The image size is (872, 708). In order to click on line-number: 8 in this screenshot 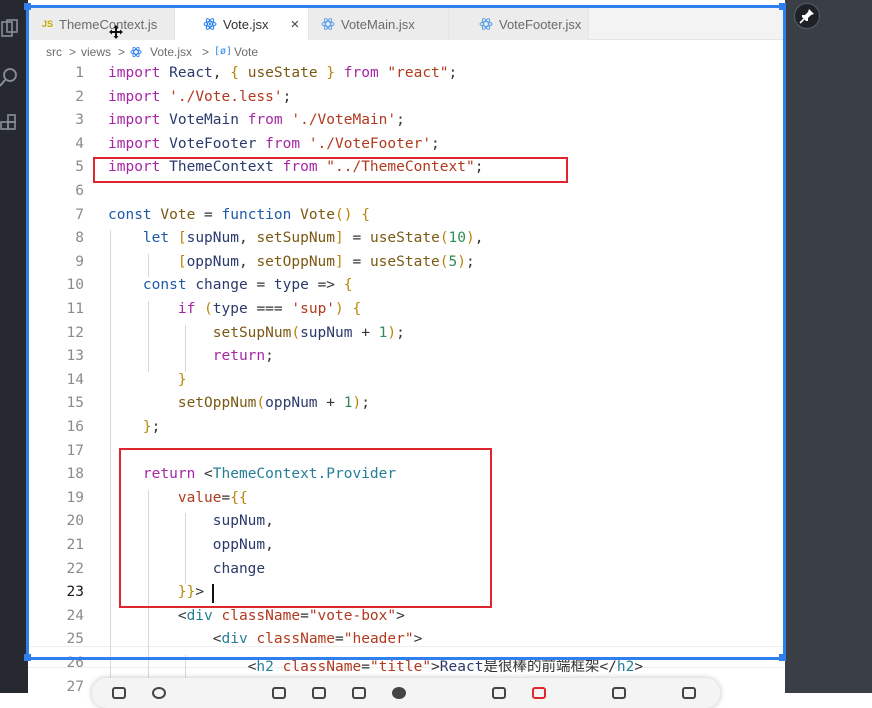, I will do `click(79, 238)`.